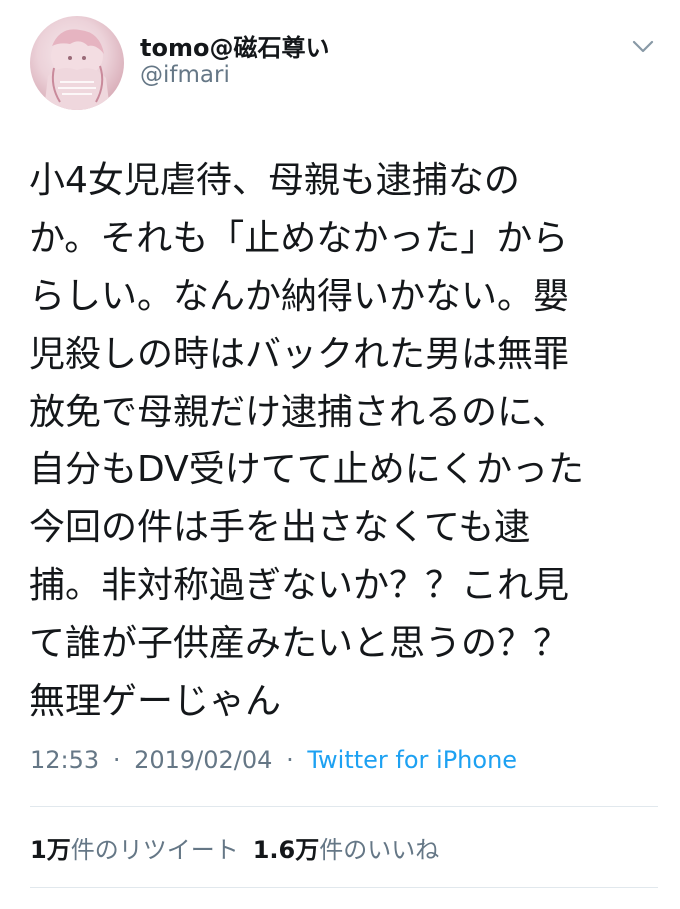 The height and width of the screenshot is (909, 680). What do you see at coordinates (299, 354) in the screenshot?
I see `tweet-text-line: 児殺しの時はバックれた男は無罪` at bounding box center [299, 354].